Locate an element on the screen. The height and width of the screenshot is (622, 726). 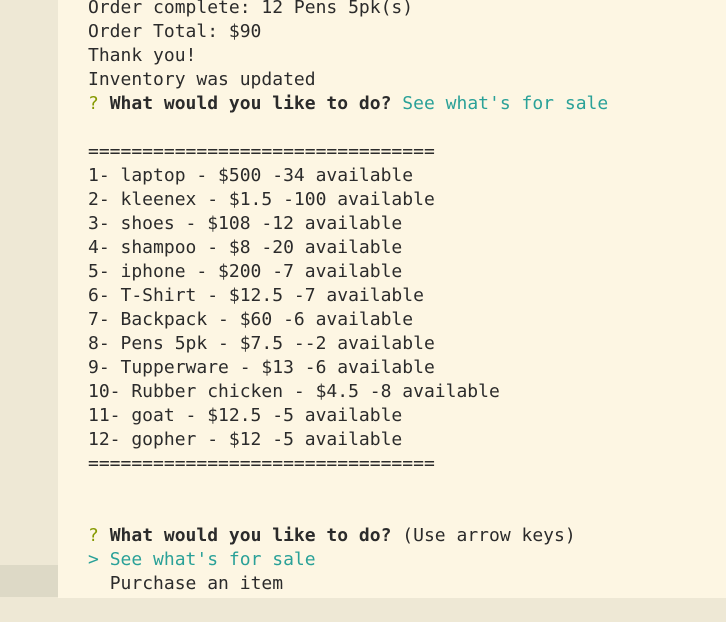
inventory-item: 10- Rubber chicken - $4.5 -8 available is located at coordinates (294, 391).